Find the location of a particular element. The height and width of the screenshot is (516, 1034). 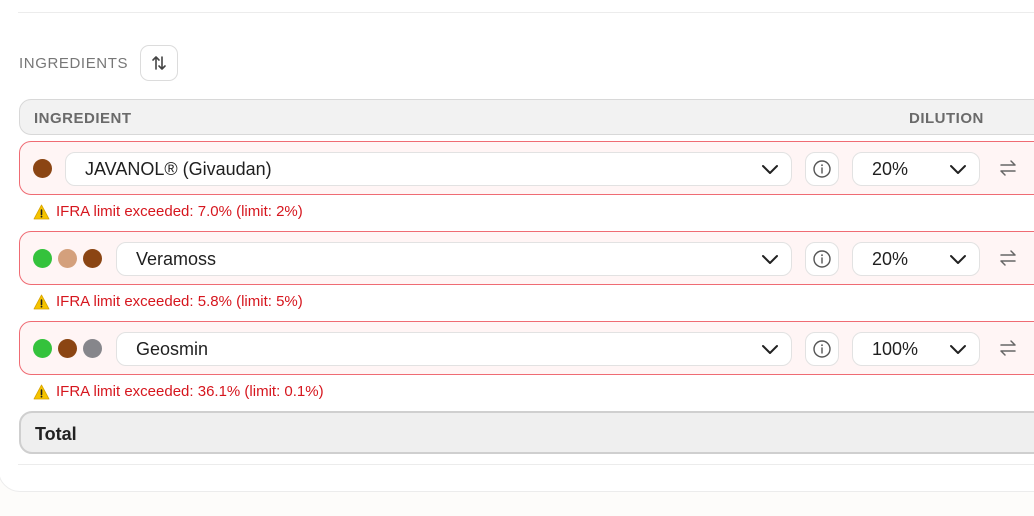

column-header-ingredient: INGREDIENT is located at coordinates (83, 118).